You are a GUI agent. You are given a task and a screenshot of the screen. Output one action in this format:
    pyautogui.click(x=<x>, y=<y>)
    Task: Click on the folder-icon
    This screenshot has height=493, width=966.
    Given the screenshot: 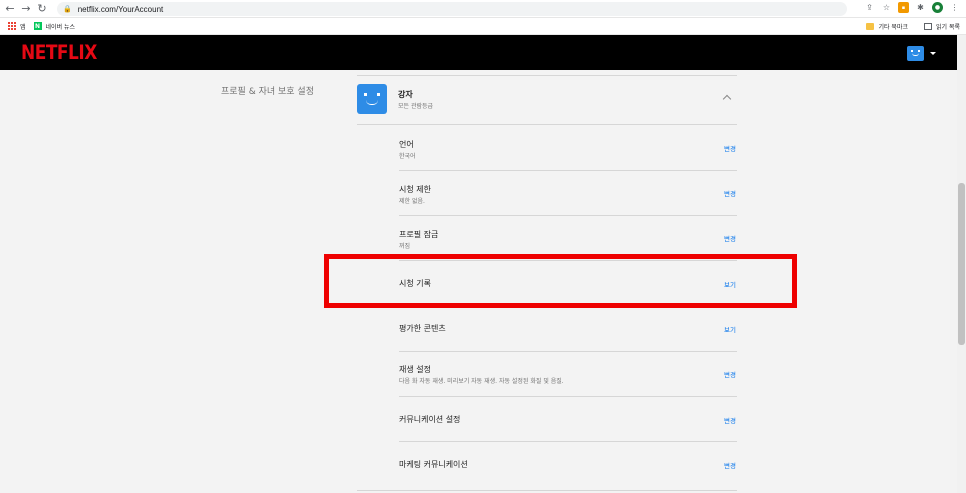 What is the action you would take?
    pyautogui.click(x=870, y=26)
    